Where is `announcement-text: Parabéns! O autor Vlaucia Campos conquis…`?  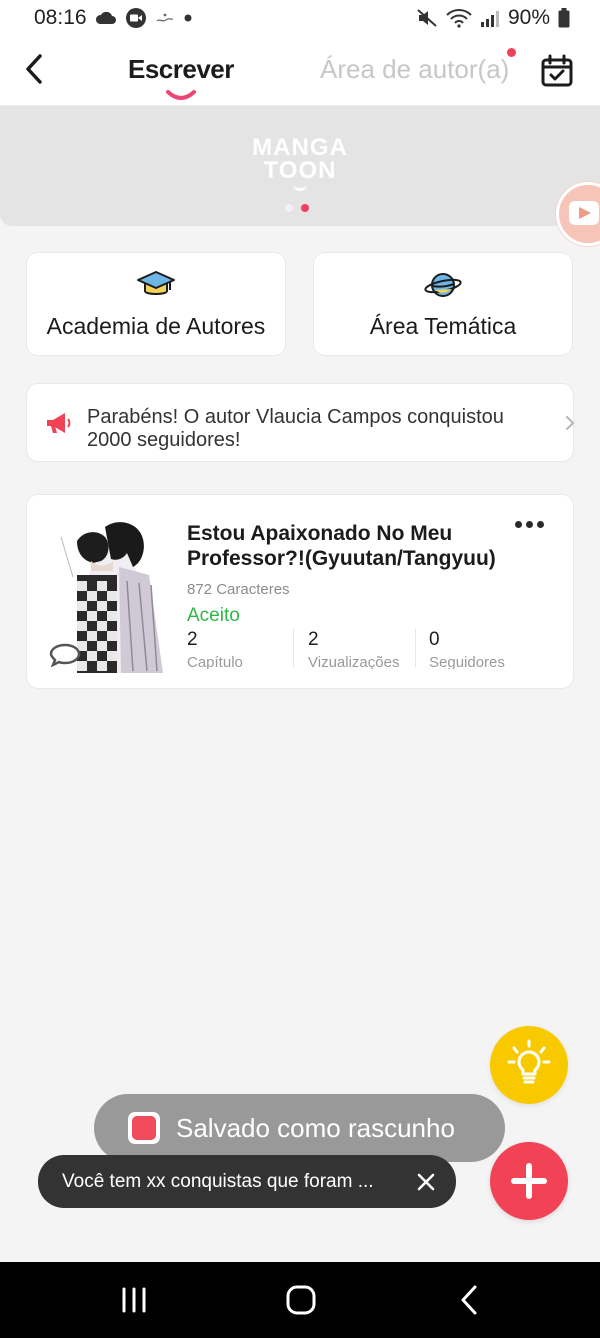
announcement-text: Parabéns! O autor Vlaucia Campos conquis… is located at coordinates (295, 428).